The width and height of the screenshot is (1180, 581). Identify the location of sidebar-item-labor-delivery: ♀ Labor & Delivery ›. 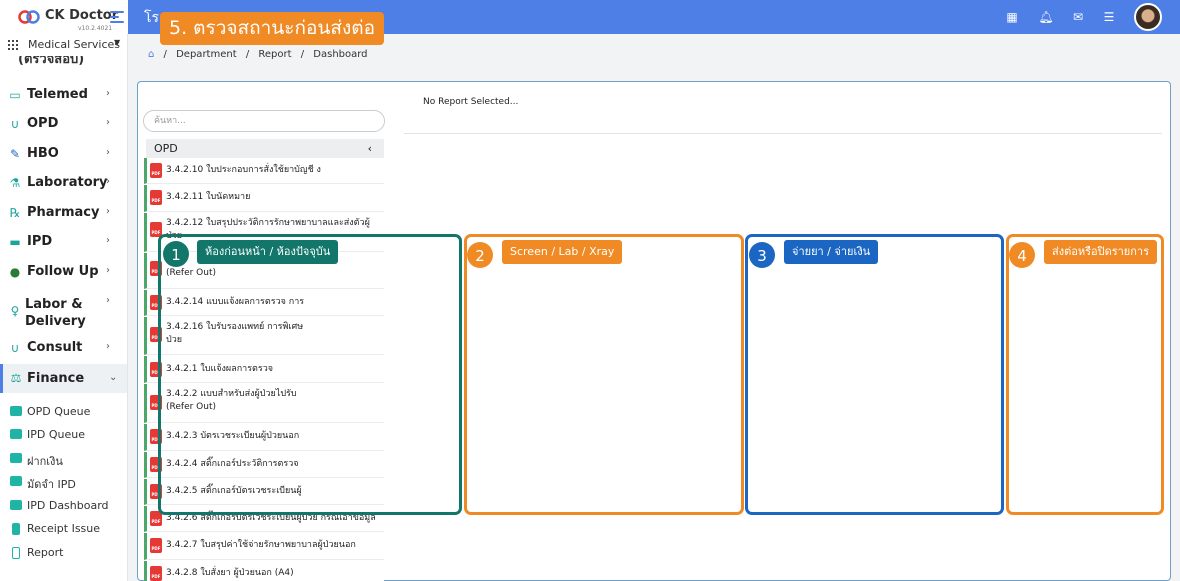
(63, 311).